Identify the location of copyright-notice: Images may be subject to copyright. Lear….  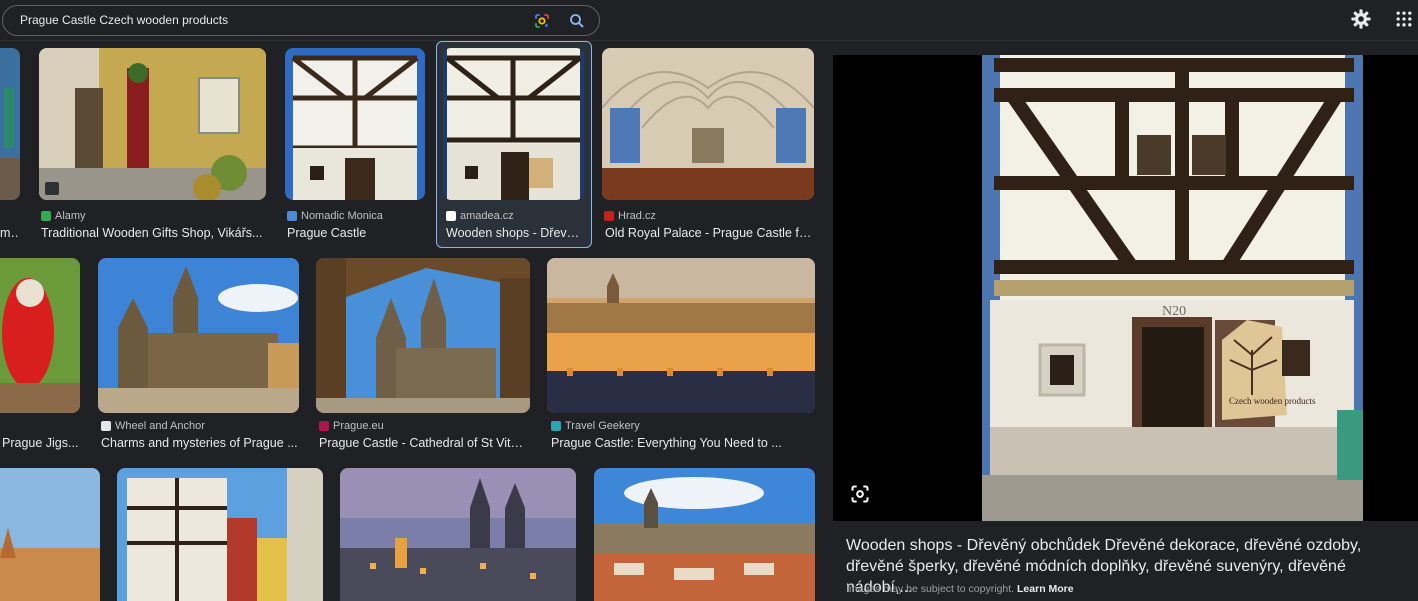
(960, 589).